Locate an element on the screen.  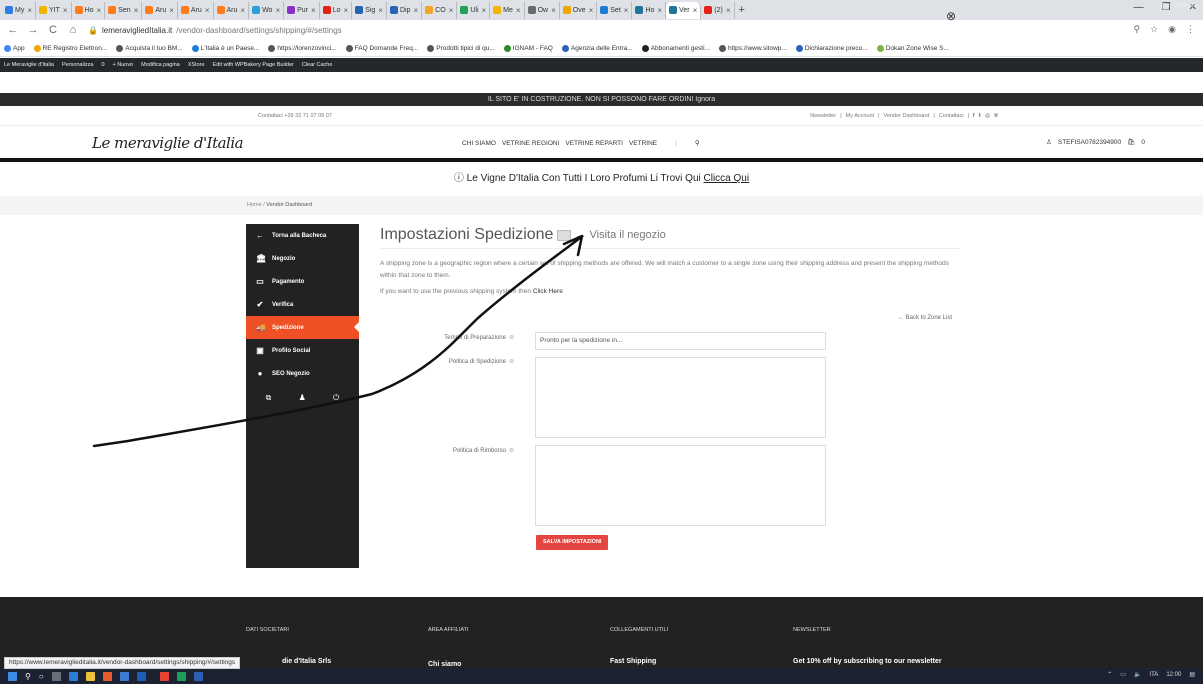
promo-close-icon: ⊗ is located at coordinates (951, 16).